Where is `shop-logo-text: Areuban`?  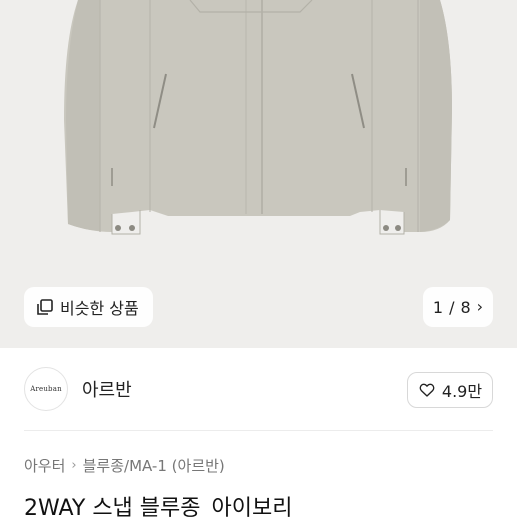
shop-logo-text: Areuban is located at coordinates (46, 389).